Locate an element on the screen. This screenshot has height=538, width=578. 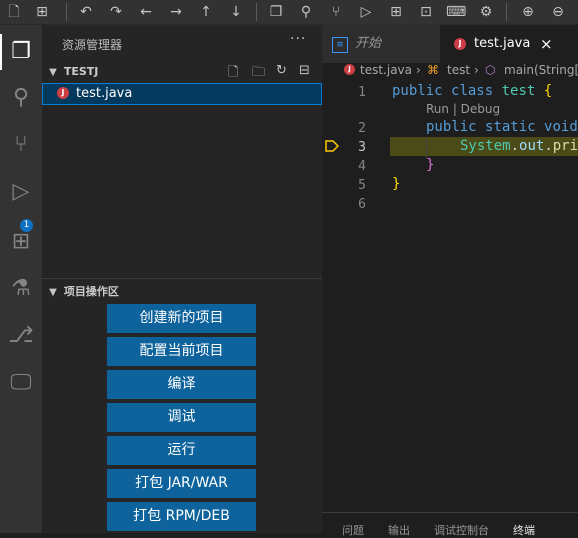
line-number: 2 is located at coordinates (362, 128).